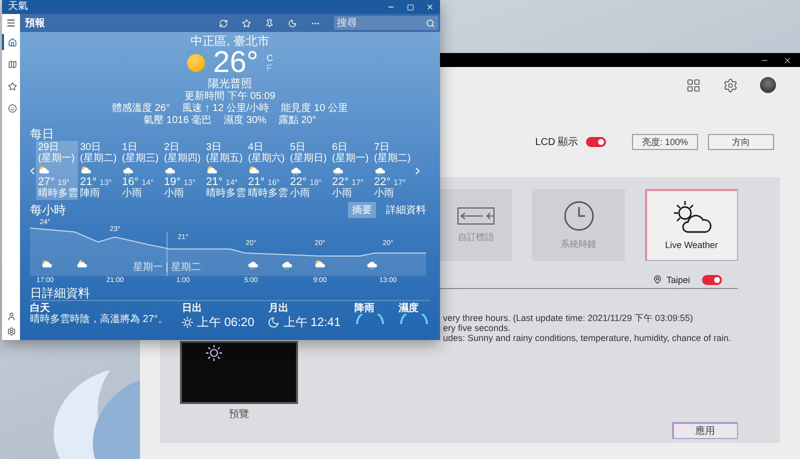  I want to click on mode-label: 系統時鐘, so click(578, 244).